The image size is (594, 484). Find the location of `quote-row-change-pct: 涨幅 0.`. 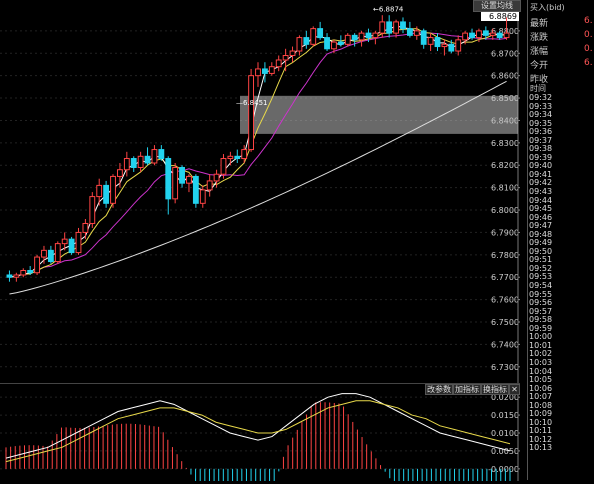

quote-row-change-pct: 涨幅 0. is located at coordinates (561, 50).